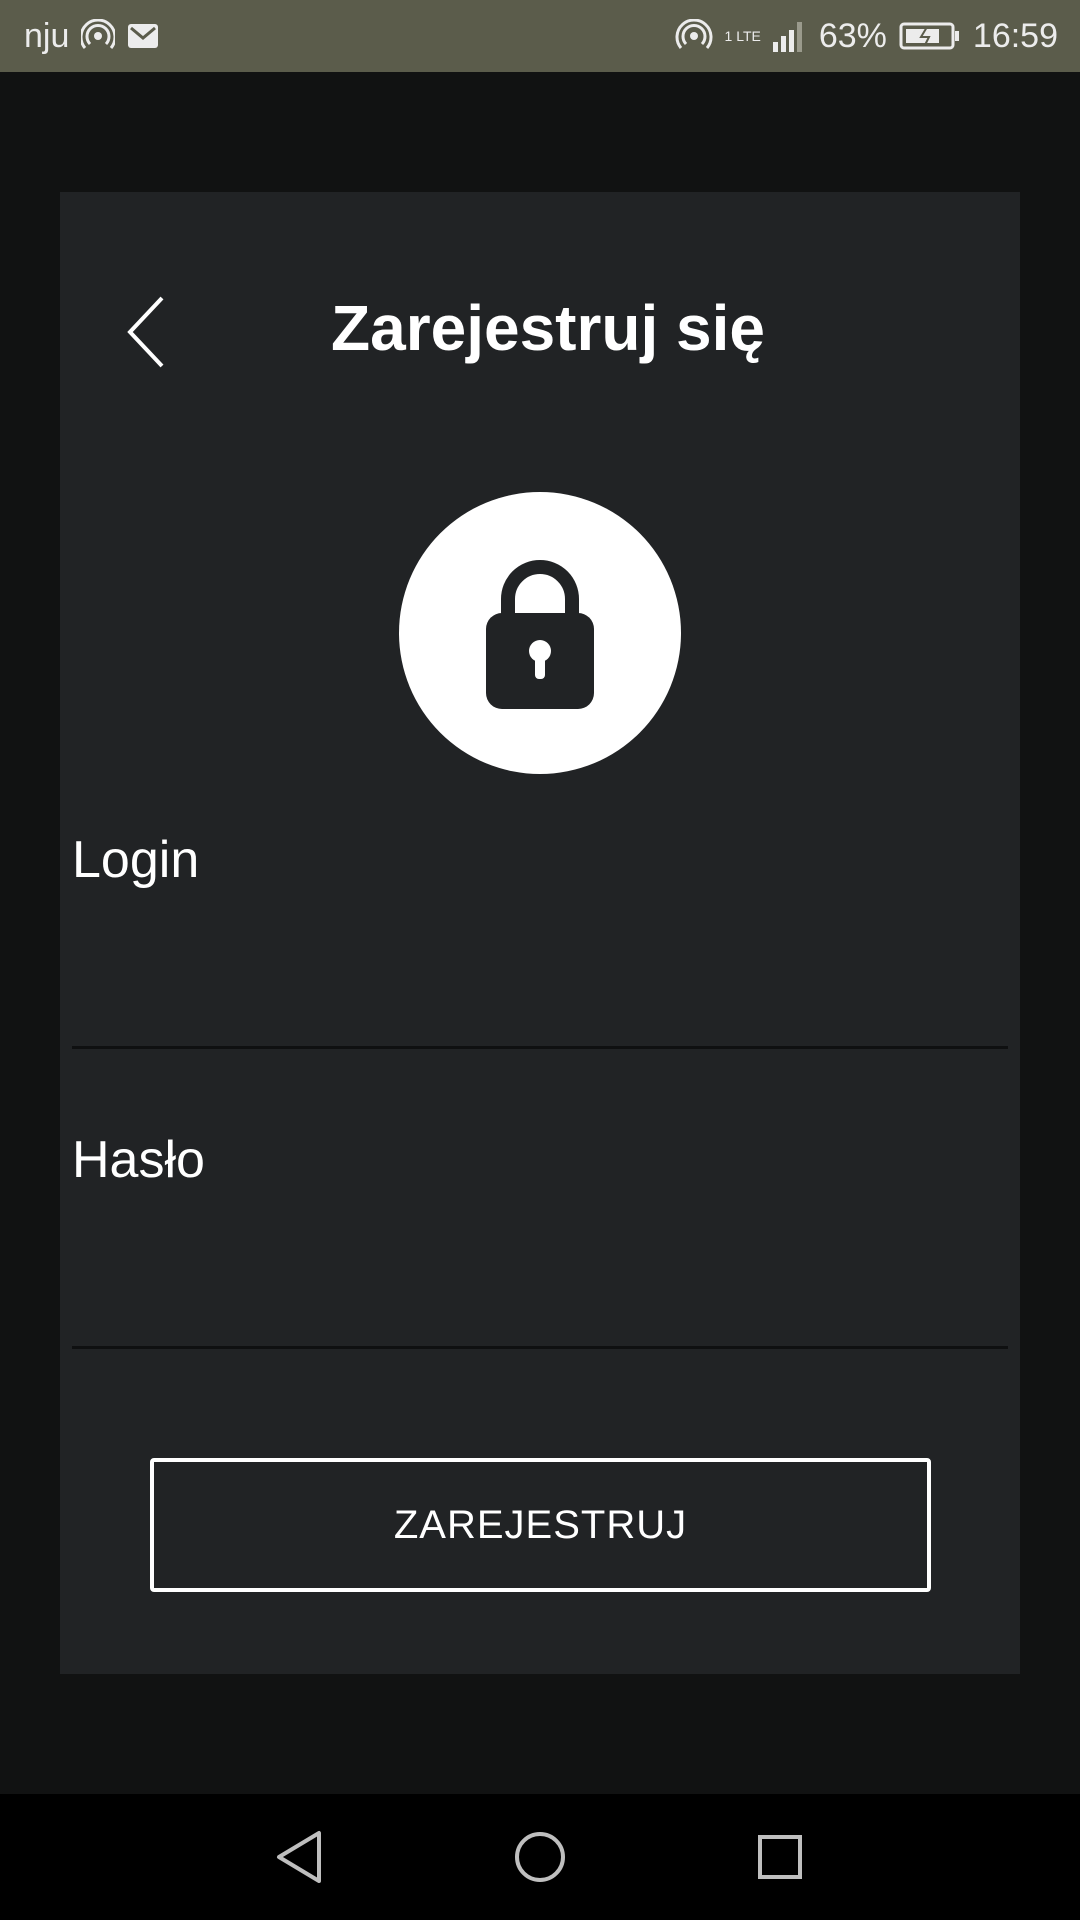  I want to click on network-indicator: 1 LTE, so click(743, 36).